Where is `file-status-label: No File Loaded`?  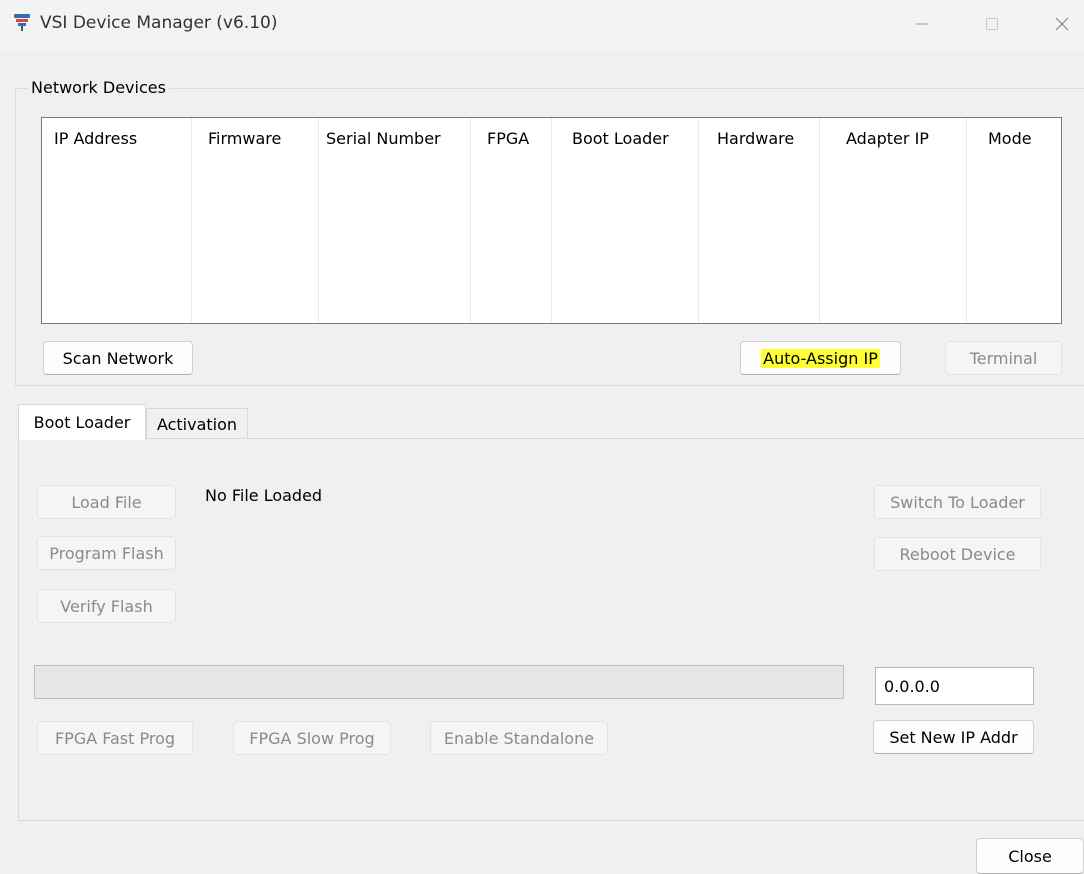
file-status-label: No File Loaded is located at coordinates (264, 495).